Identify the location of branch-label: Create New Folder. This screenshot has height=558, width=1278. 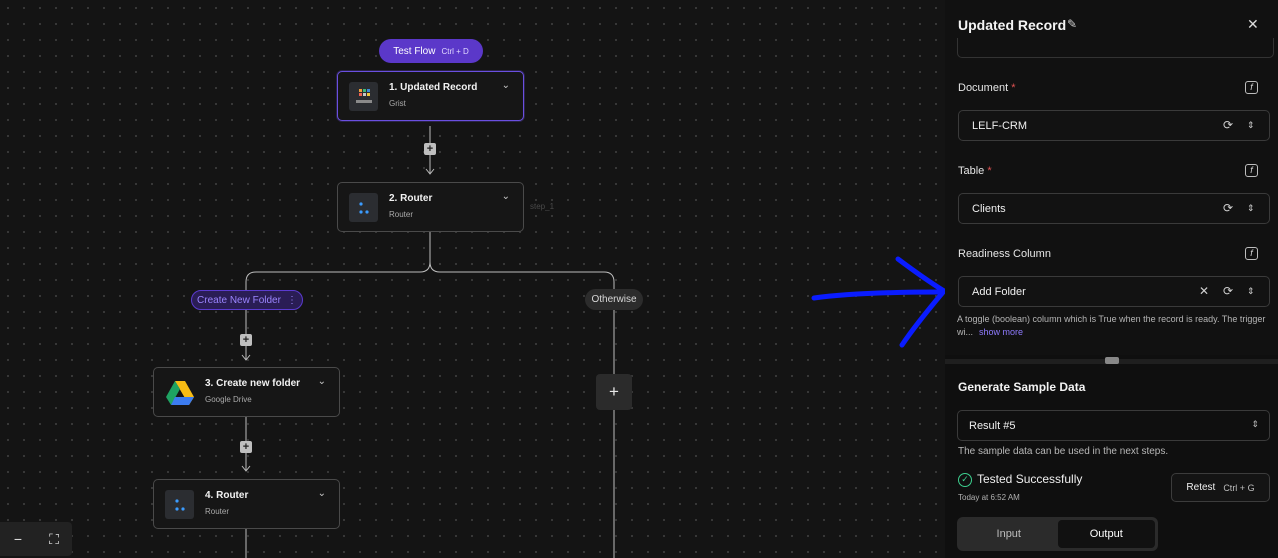
(239, 300).